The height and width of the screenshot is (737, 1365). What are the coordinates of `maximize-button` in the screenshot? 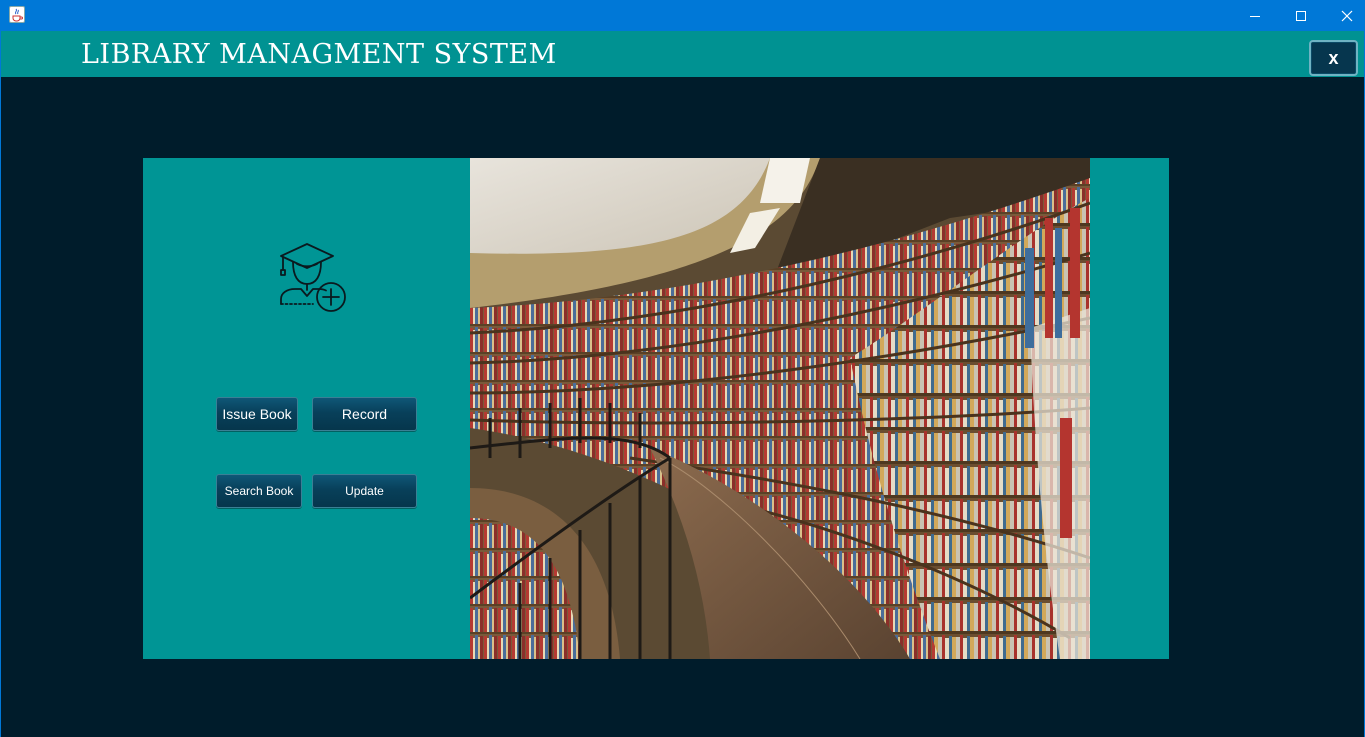 It's located at (1301, 15).